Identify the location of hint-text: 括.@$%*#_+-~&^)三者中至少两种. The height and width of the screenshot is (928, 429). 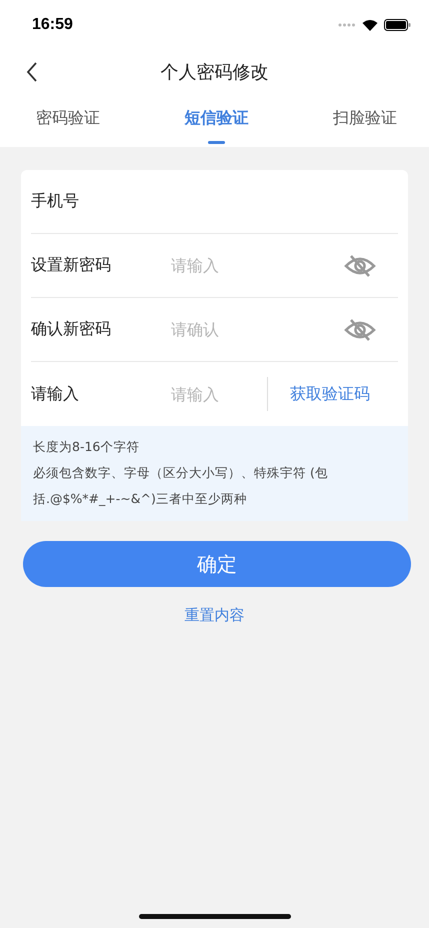
(140, 499).